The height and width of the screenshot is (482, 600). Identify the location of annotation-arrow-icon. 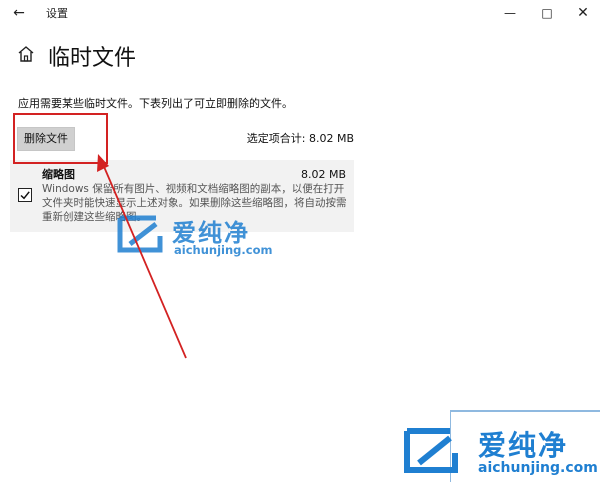
(142, 256).